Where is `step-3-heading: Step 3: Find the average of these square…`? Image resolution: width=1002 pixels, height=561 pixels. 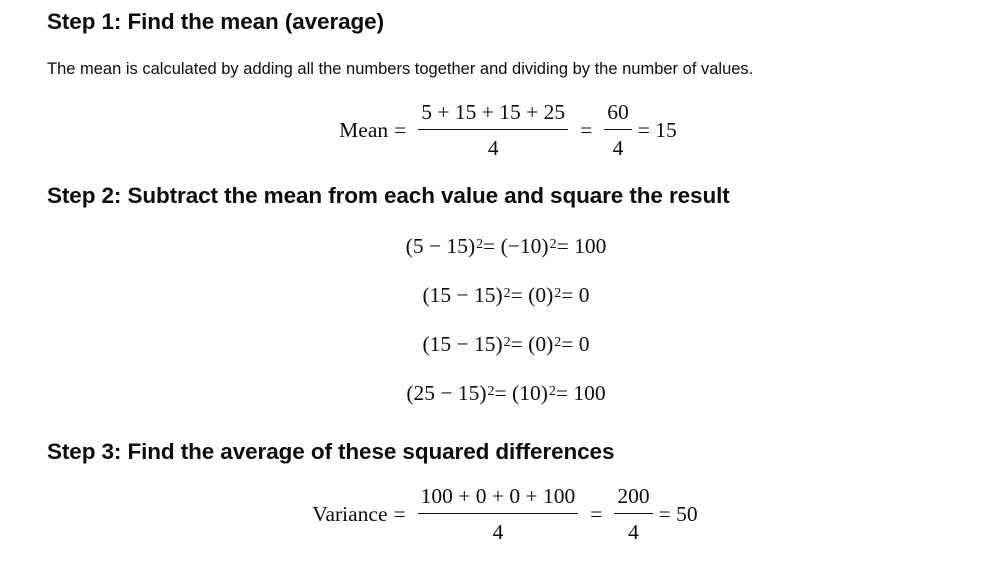 step-3-heading: Step 3: Find the average of these square… is located at coordinates (331, 451).